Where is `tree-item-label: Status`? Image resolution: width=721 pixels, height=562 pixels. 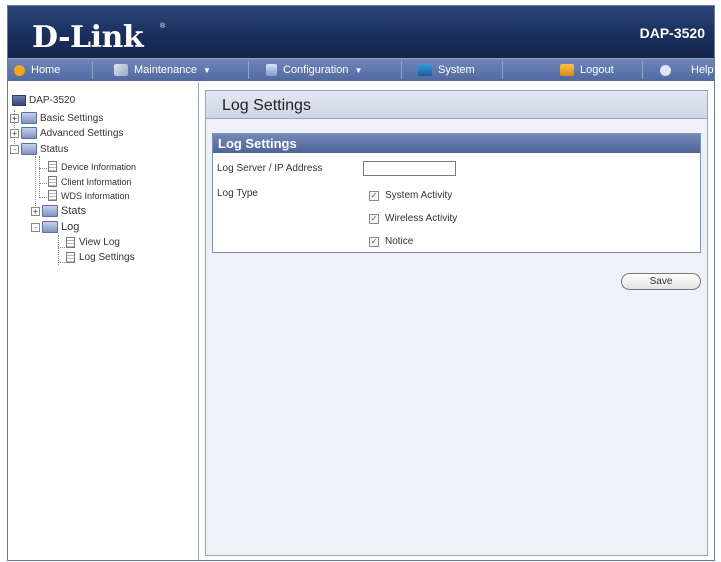
tree-item-label: Status is located at coordinates (54, 149).